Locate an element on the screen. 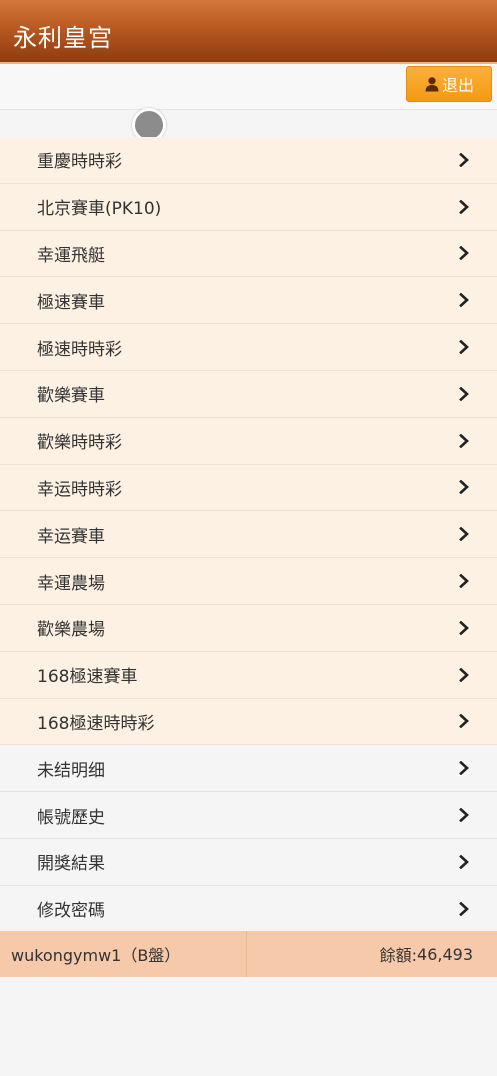 The height and width of the screenshot is (1076, 497). menu-item-label: 北京賽車(PK10) is located at coordinates (99, 209).